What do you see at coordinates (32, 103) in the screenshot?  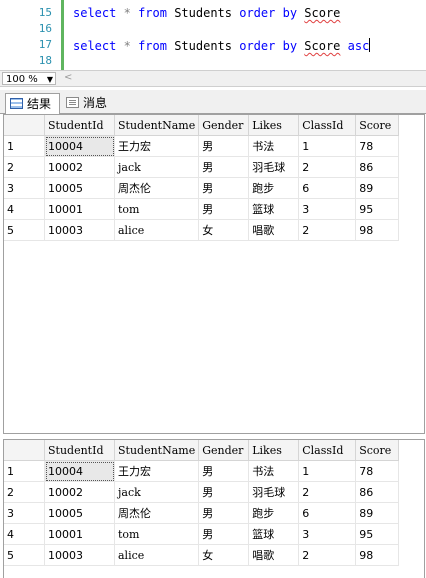 I see `tab-results: 结果` at bounding box center [32, 103].